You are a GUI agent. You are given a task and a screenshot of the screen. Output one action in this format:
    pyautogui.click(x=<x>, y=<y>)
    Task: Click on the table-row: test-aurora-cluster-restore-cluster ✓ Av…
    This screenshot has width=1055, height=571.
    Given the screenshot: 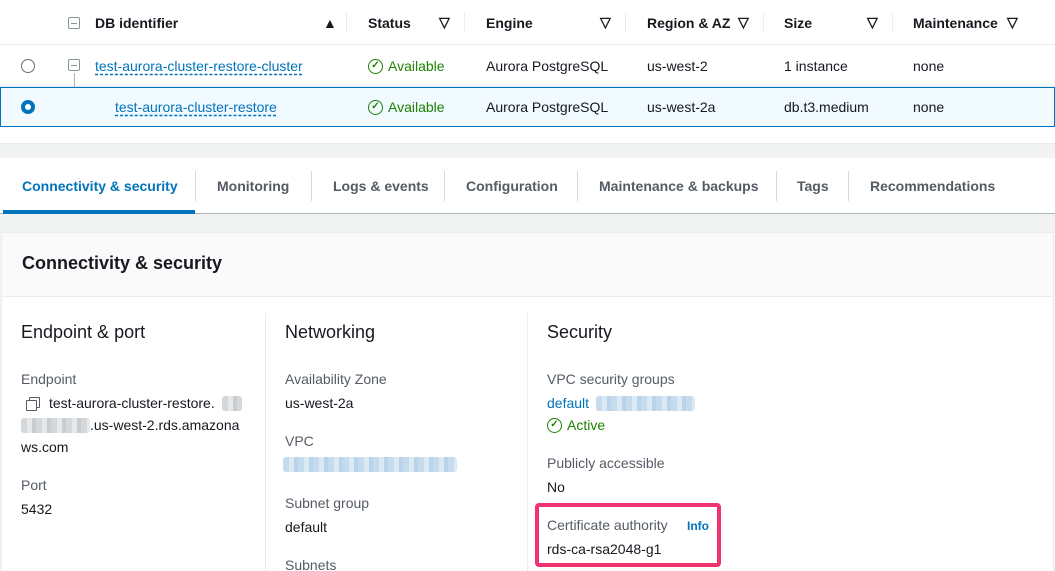 What is the action you would take?
    pyautogui.click(x=527, y=66)
    